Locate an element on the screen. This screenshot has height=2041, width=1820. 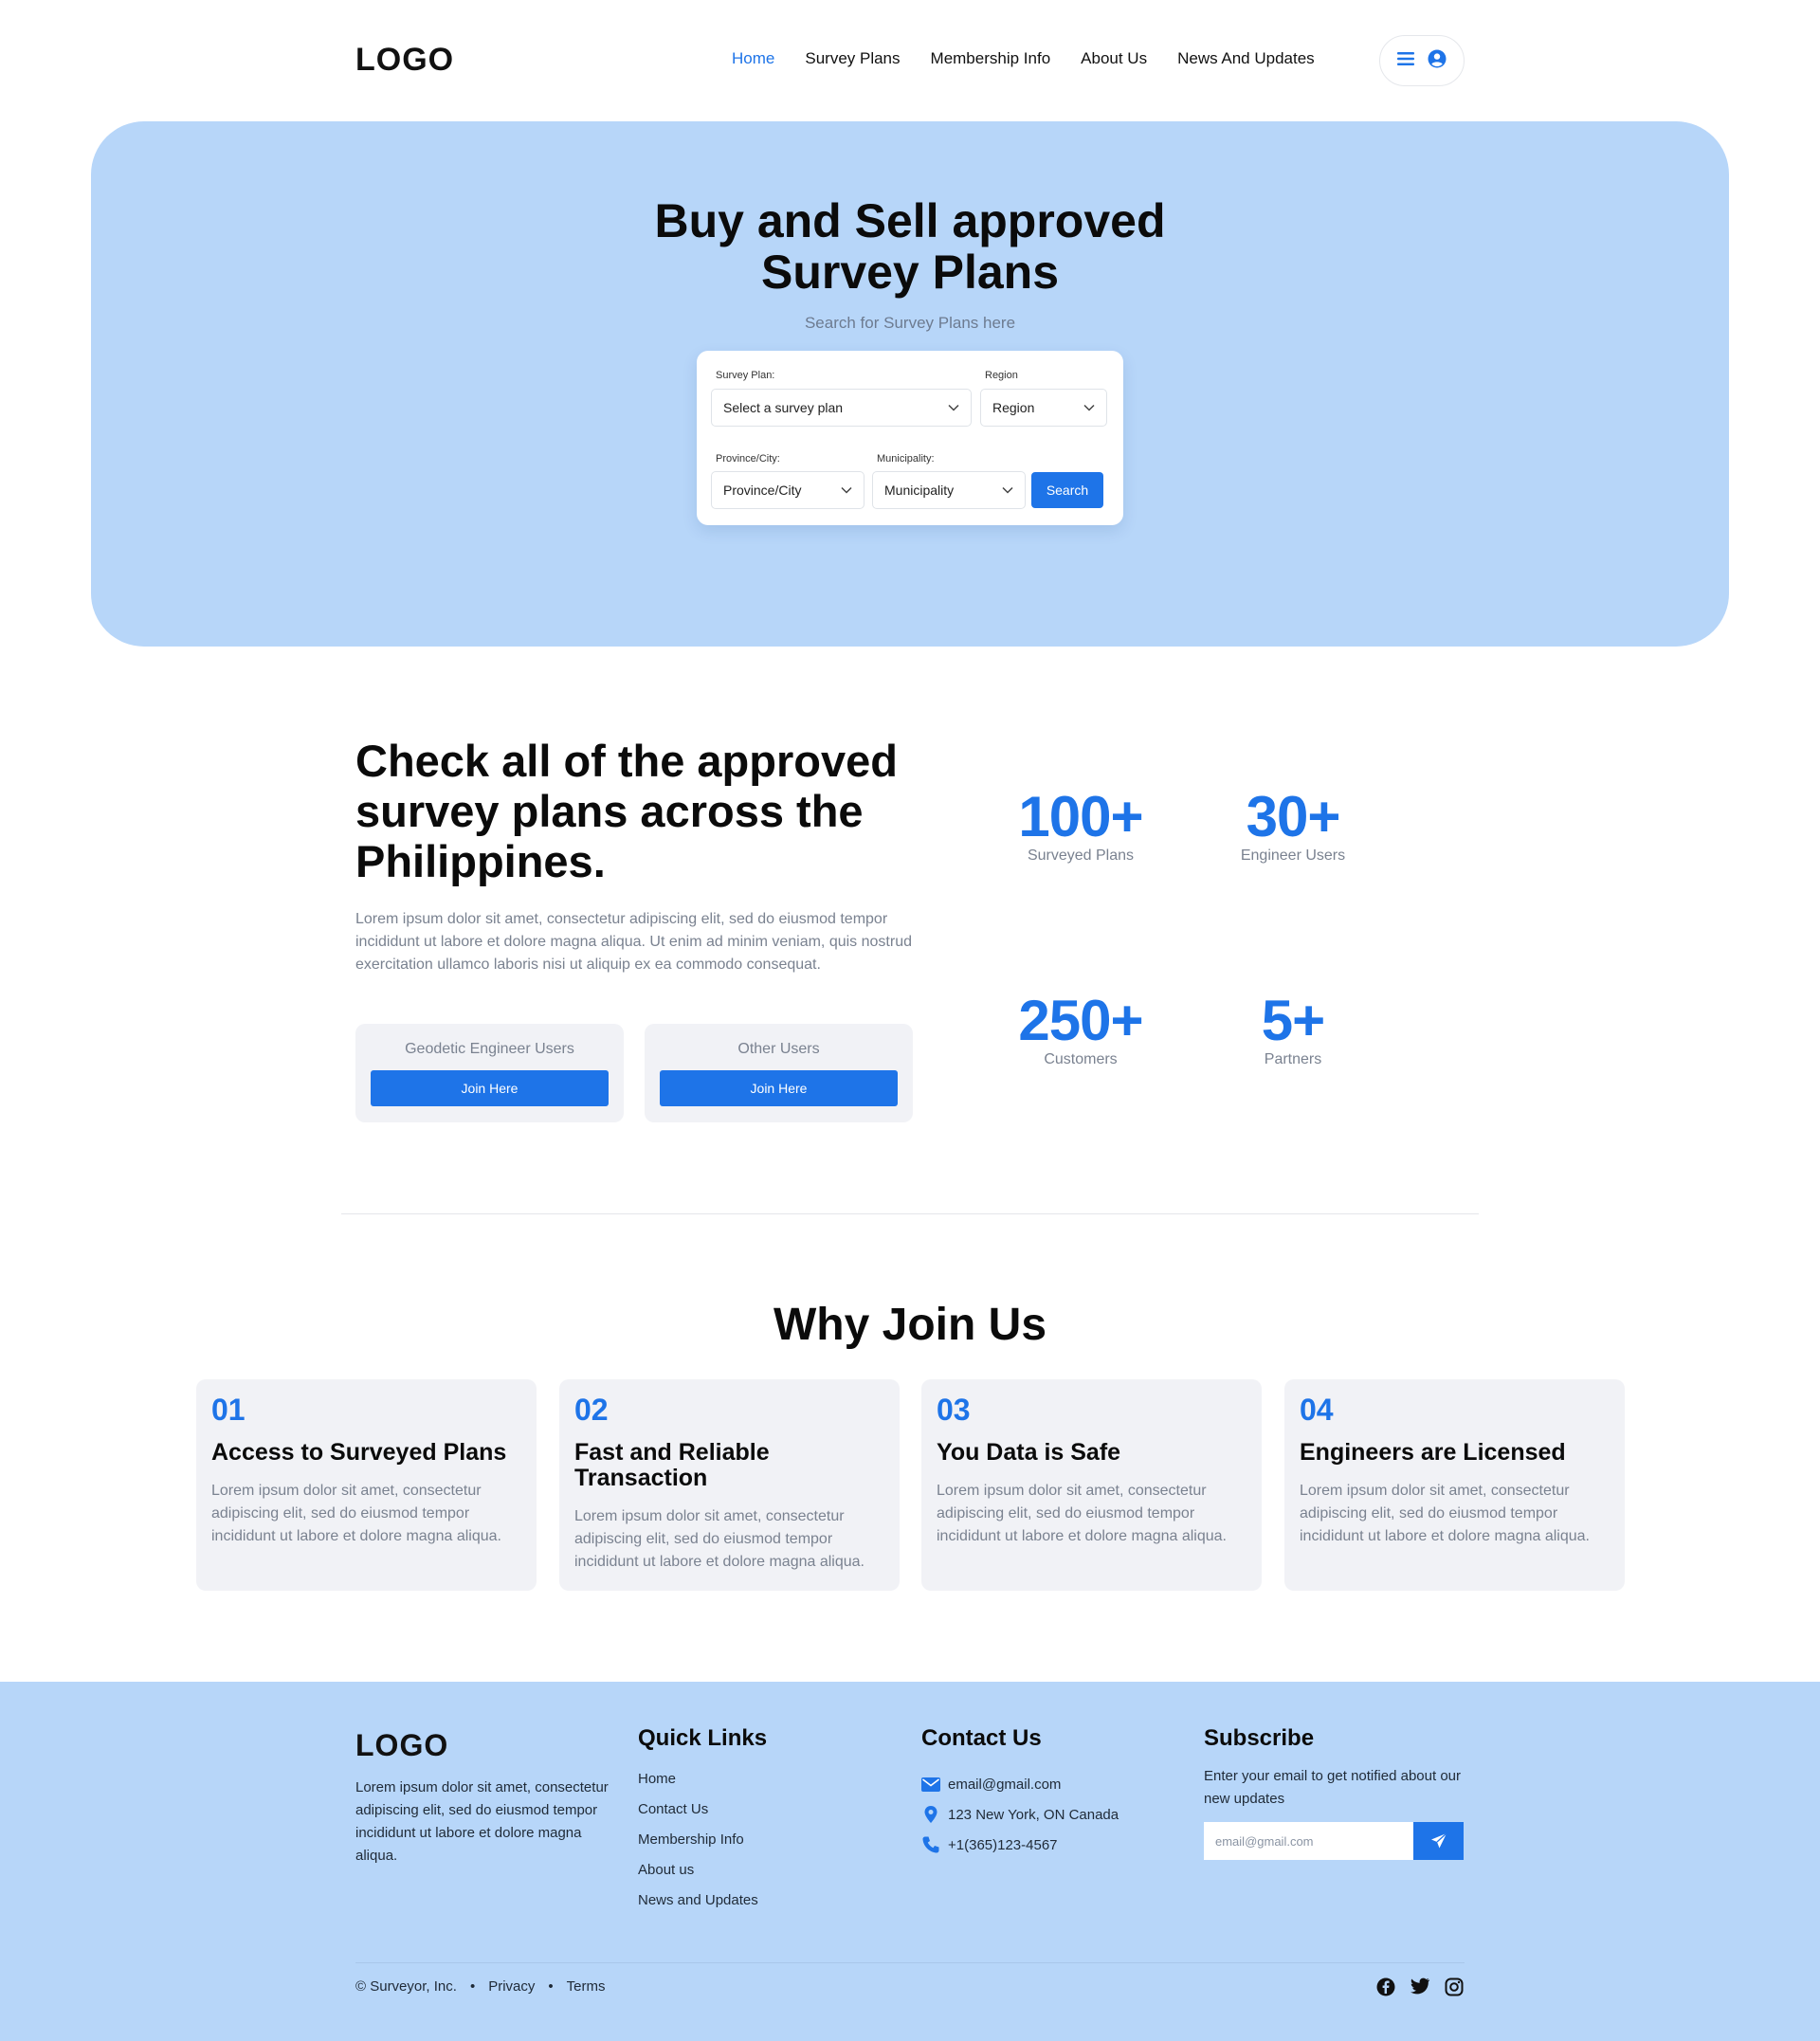
subscribe-email-input: email@gmail.com is located at coordinates (1308, 1841).